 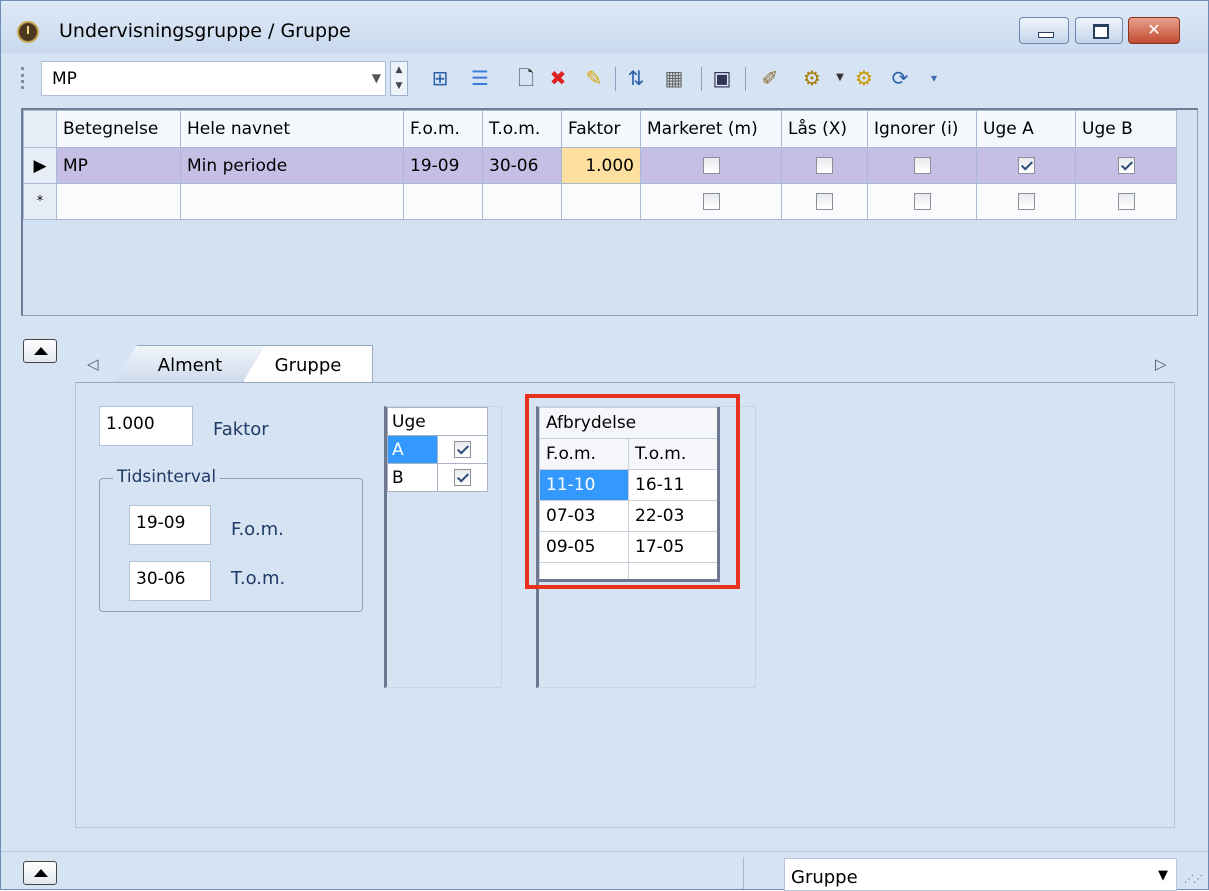 I want to click on list-item: B, so click(x=437, y=477).